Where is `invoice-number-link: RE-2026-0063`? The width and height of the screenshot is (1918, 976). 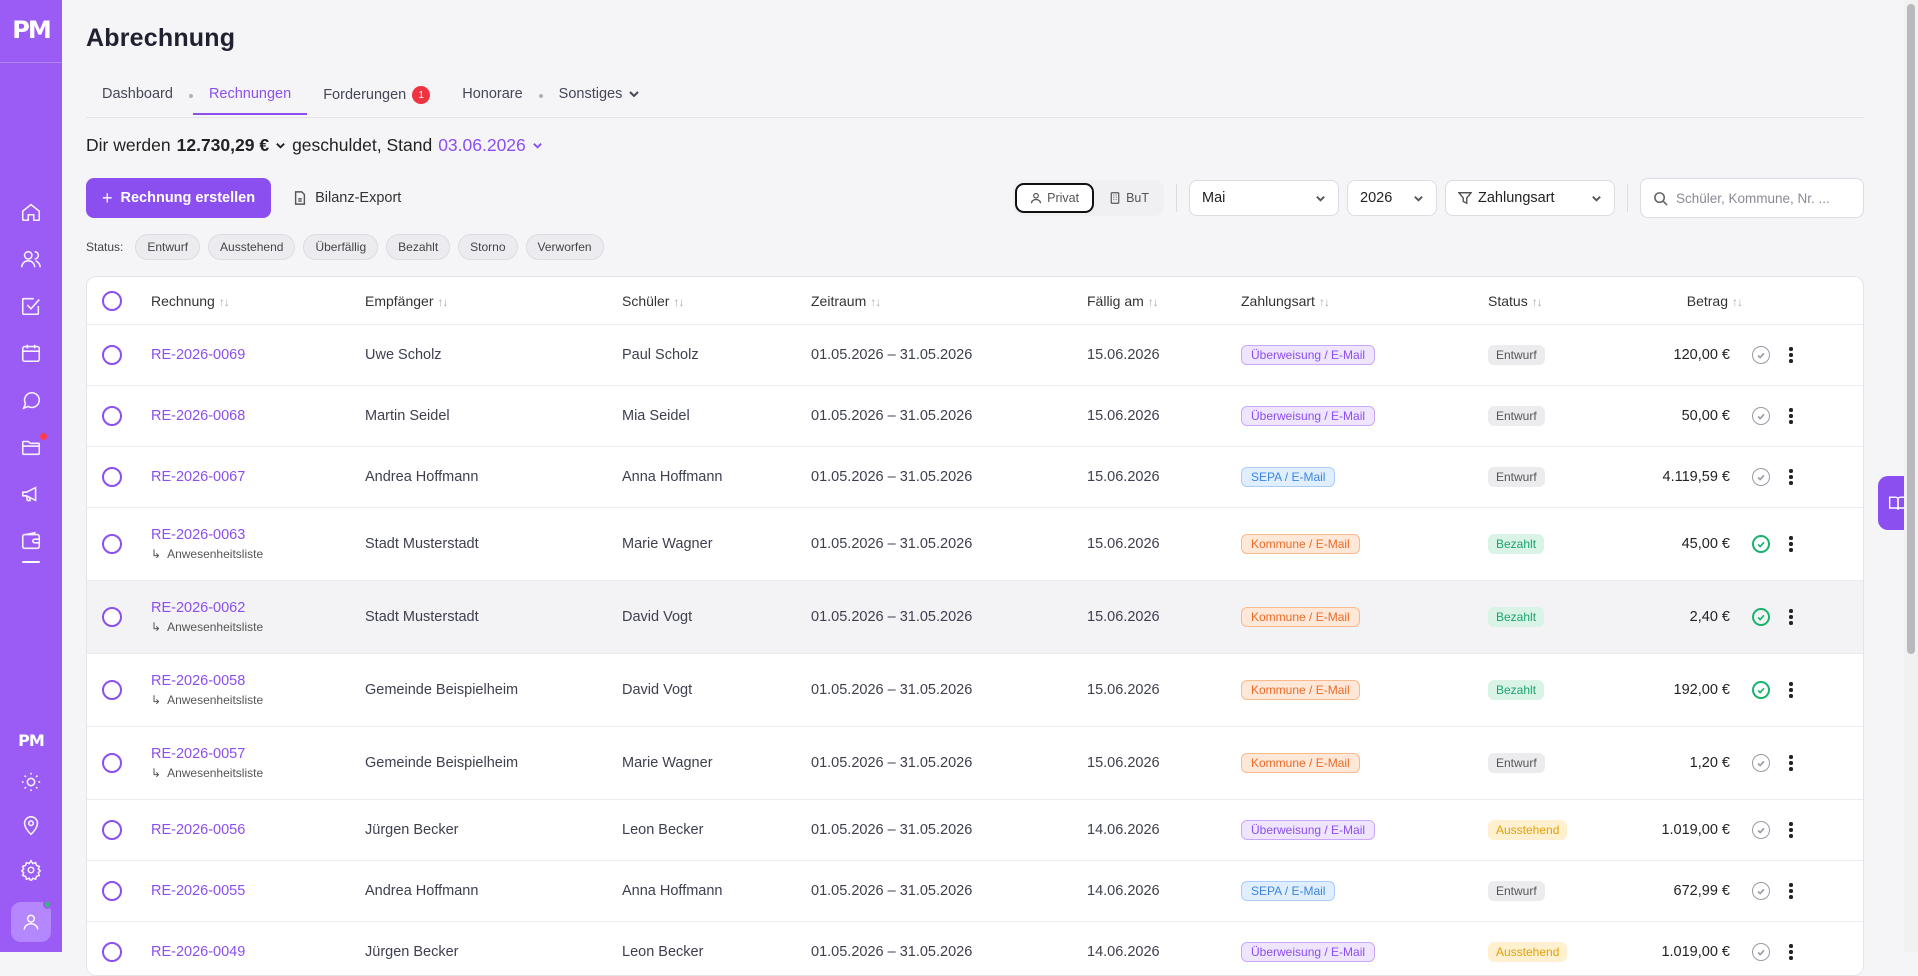
invoice-number-link: RE-2026-0063 is located at coordinates (258, 535).